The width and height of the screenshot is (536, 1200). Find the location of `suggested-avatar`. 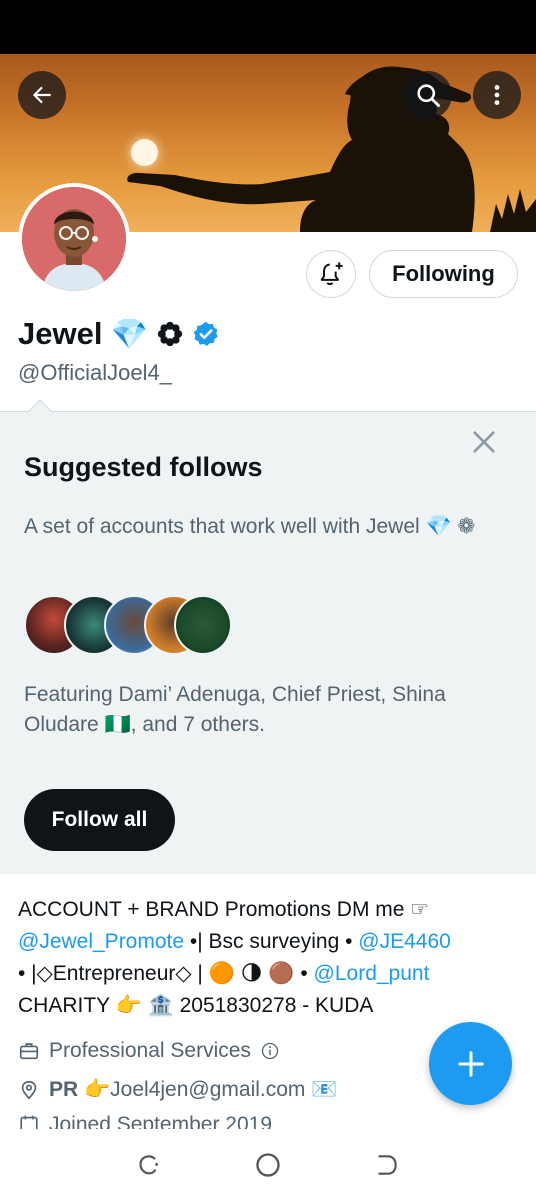

suggested-avatar is located at coordinates (203, 625).